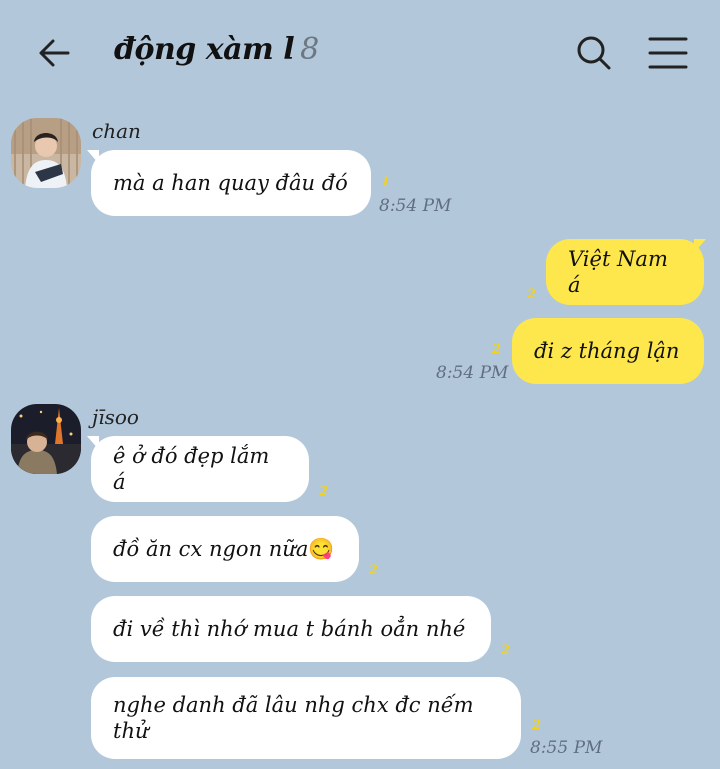 The image size is (720, 769). I want to click on message-bubble: ê ở đó đẹp lắm á, so click(200, 469).